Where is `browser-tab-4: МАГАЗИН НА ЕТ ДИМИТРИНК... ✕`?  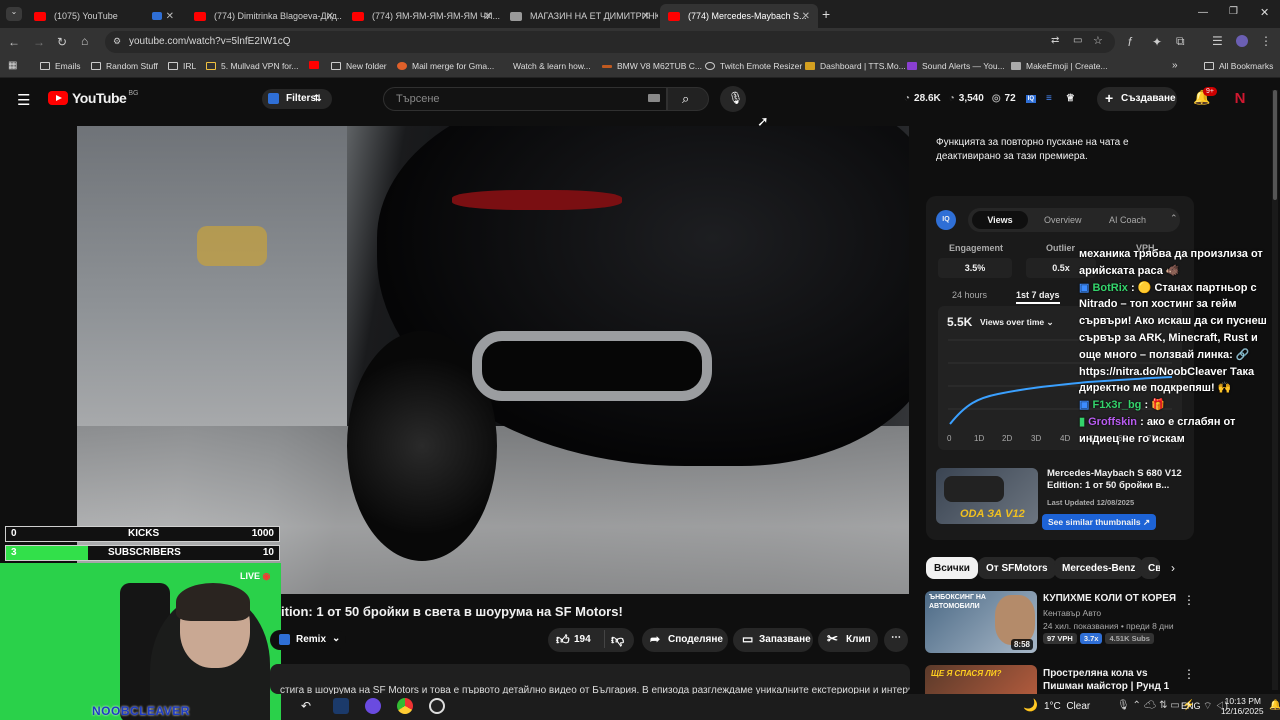
browser-tab-4: МАГАЗИН НА ЕТ ДИМИТРИНК... ✕ is located at coordinates (580, 16).